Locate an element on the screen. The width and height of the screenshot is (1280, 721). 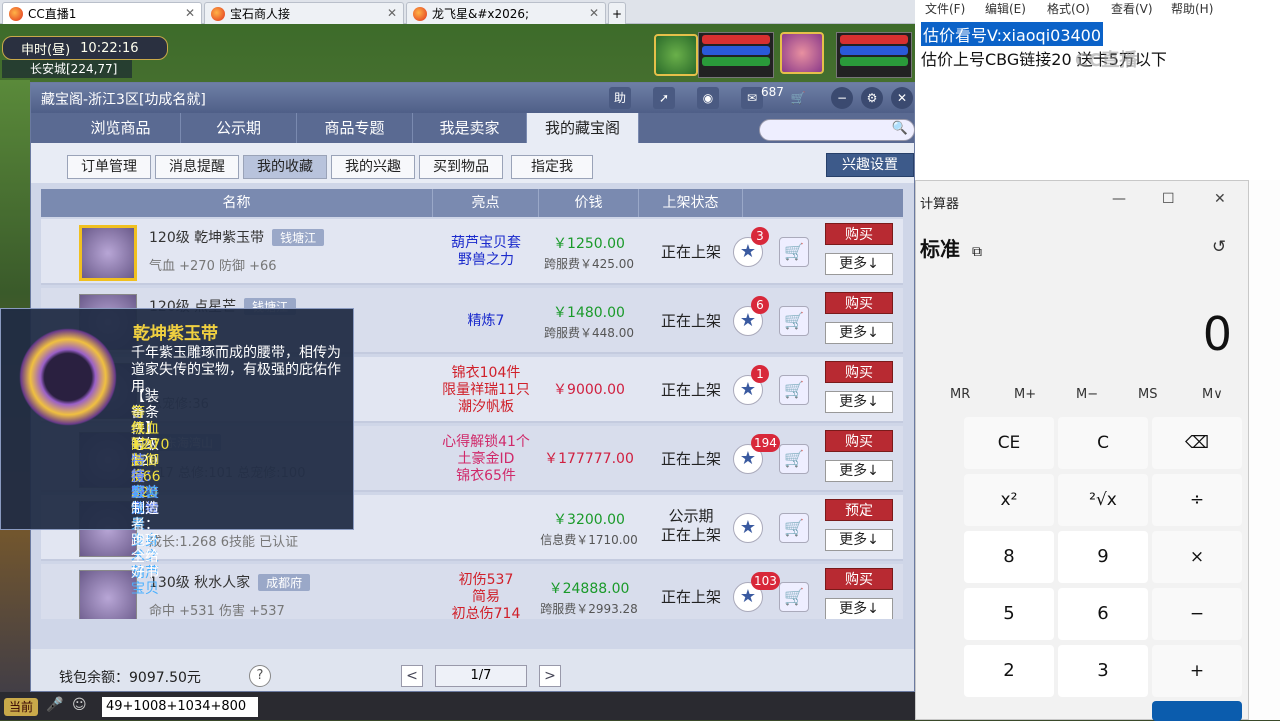
menu-format: 格式(O) is located at coordinates (1068, 8).